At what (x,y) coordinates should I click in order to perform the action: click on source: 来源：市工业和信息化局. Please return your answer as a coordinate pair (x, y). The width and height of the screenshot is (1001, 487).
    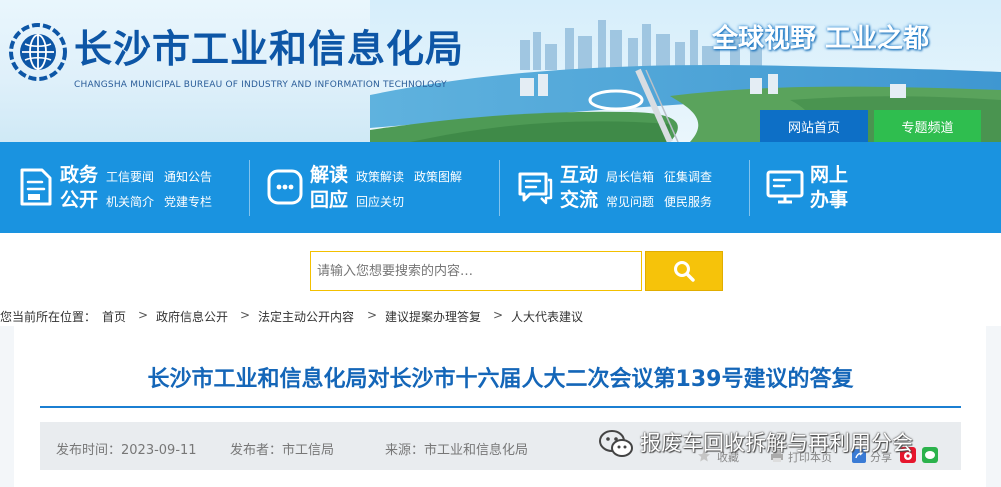
    Looking at the image, I should click on (457, 450).